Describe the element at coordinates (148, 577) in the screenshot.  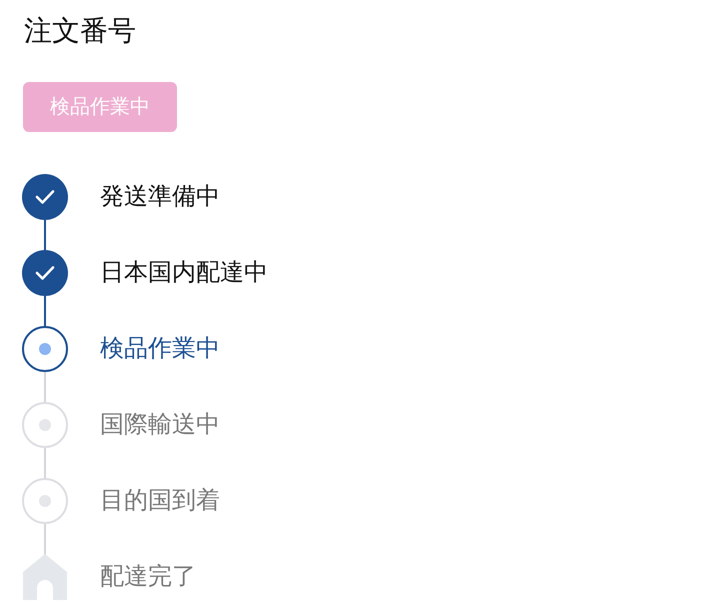
I see `step-label: 配達完了` at that location.